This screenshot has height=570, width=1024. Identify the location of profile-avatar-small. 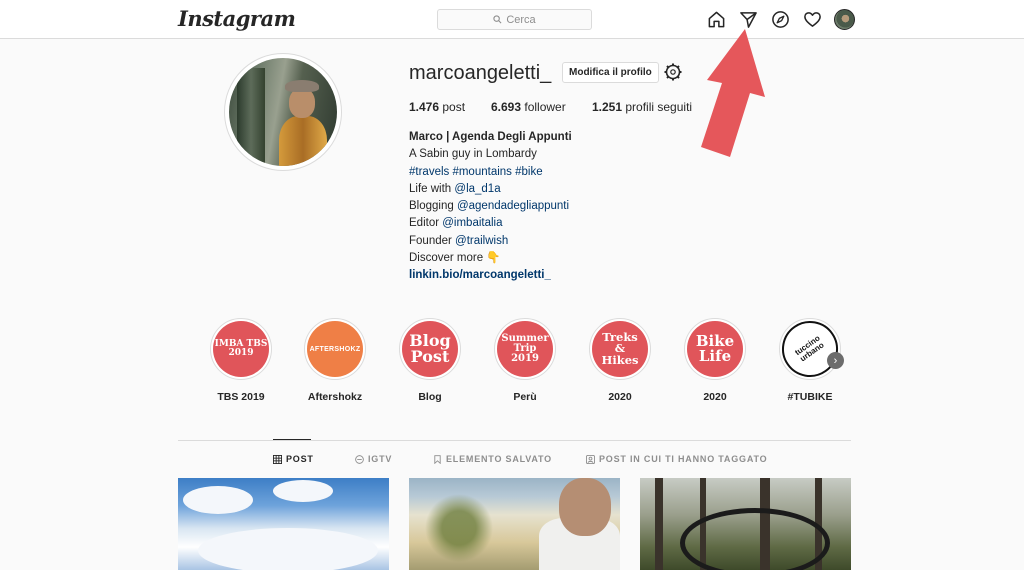
(844, 19).